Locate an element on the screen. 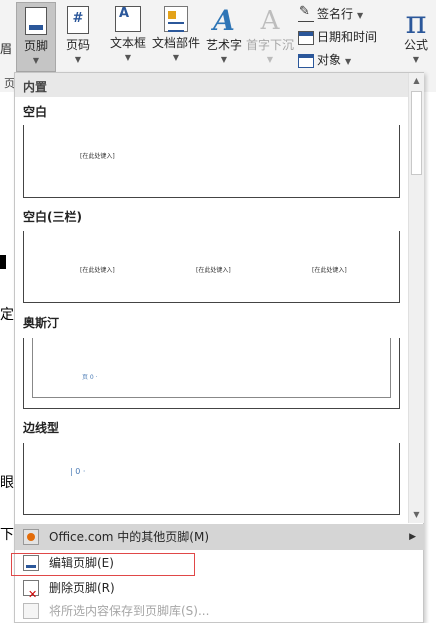  drop-cap-label: 首字下沉 is located at coordinates (270, 45).